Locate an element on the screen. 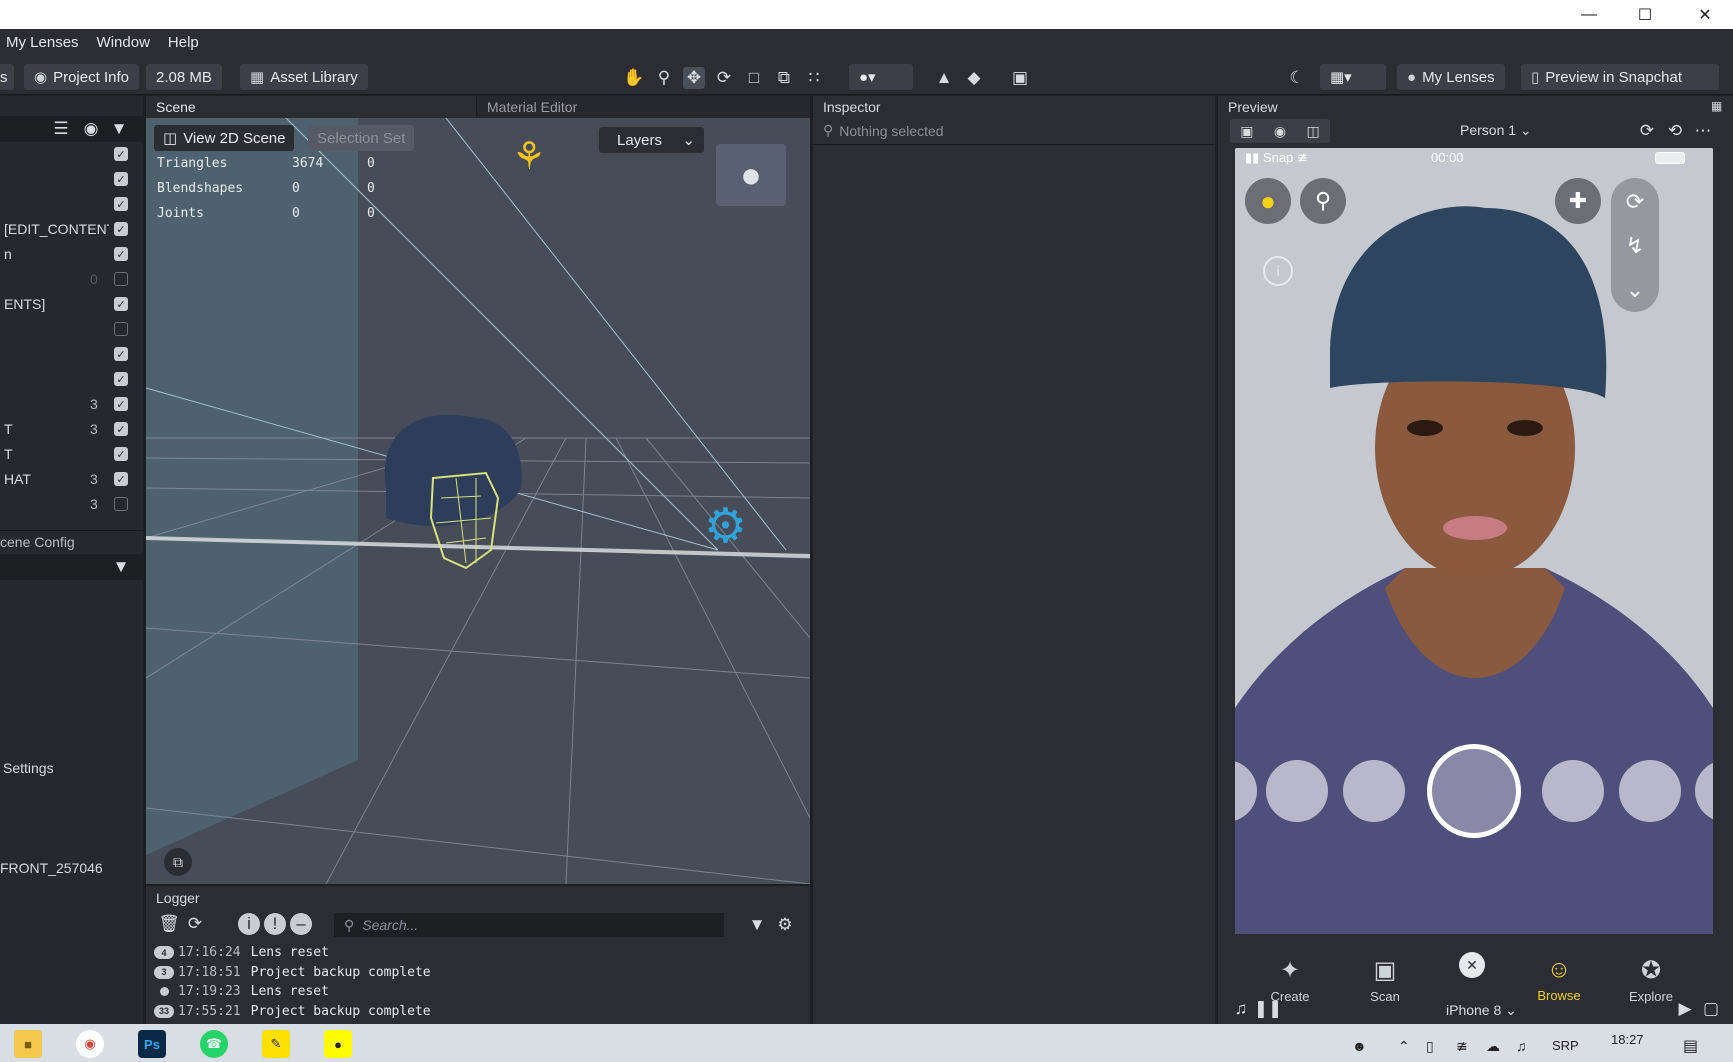  clock-time: 18:27 is located at coordinates (1627, 1039).